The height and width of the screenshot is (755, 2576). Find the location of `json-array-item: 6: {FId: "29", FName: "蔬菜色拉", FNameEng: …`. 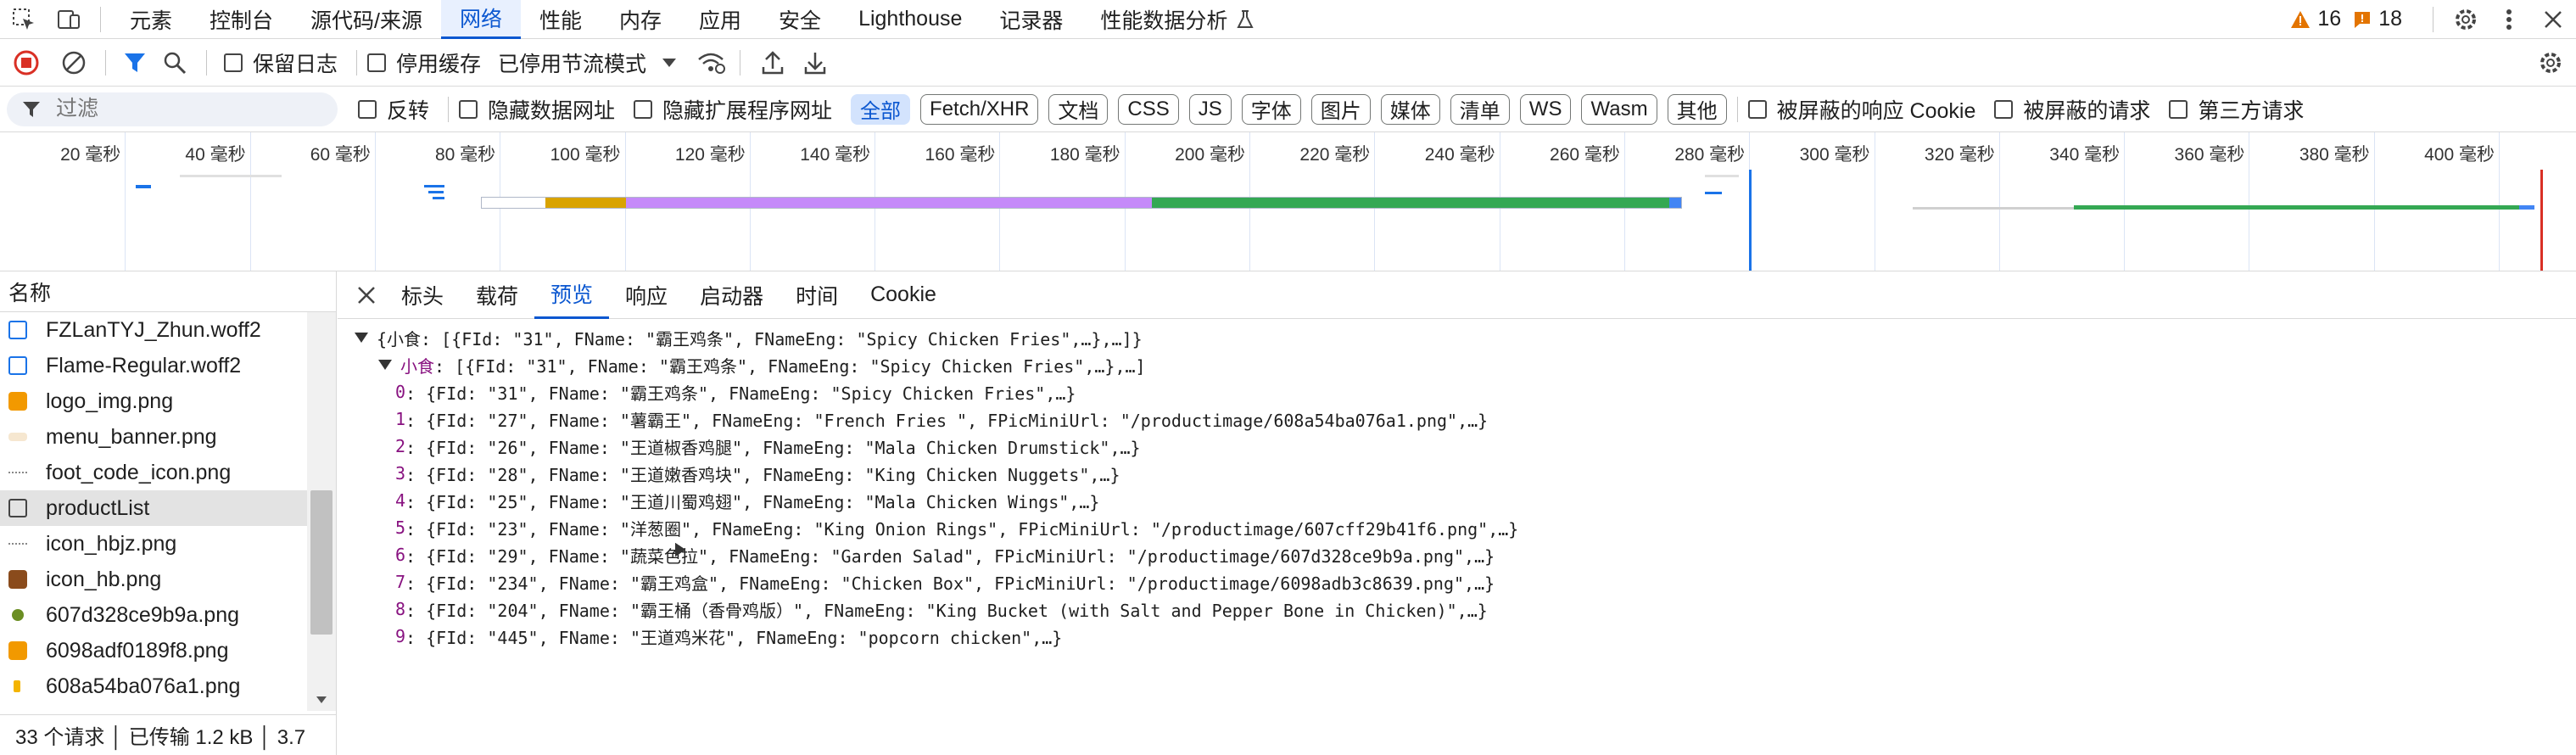

json-array-item: 6: {FId: "29", FName: "蔬菜色拉", FNameEng: … is located at coordinates (1465, 554).